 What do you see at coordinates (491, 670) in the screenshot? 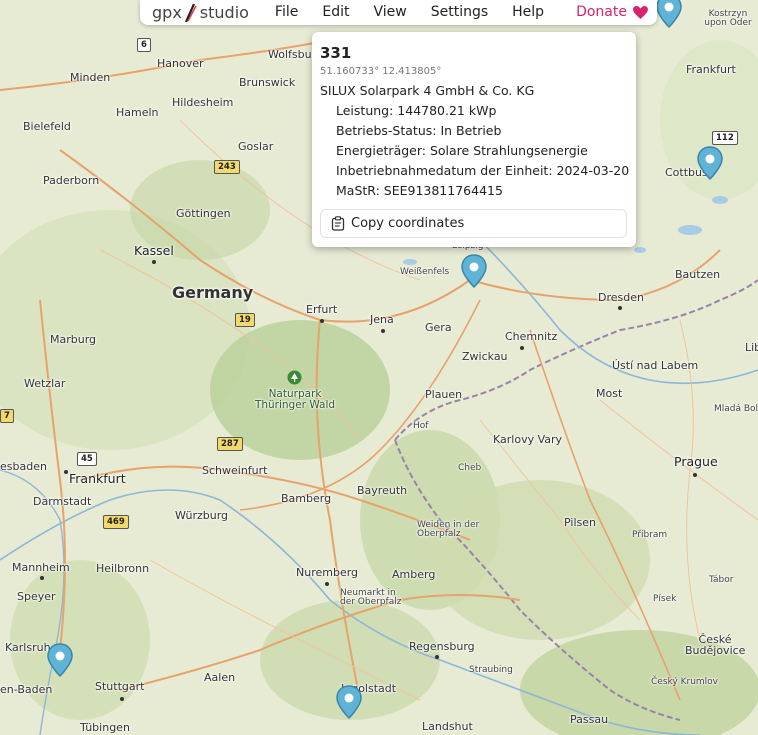
I see `place-straubing: Straubing` at bounding box center [491, 670].